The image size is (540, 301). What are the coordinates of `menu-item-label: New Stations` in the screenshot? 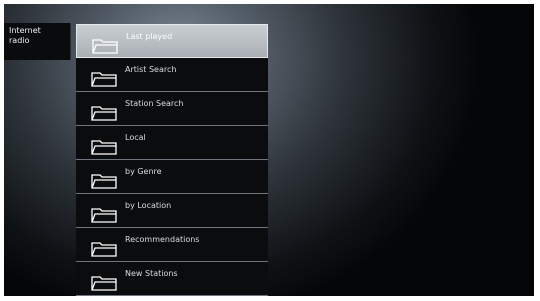 It's located at (151, 273).